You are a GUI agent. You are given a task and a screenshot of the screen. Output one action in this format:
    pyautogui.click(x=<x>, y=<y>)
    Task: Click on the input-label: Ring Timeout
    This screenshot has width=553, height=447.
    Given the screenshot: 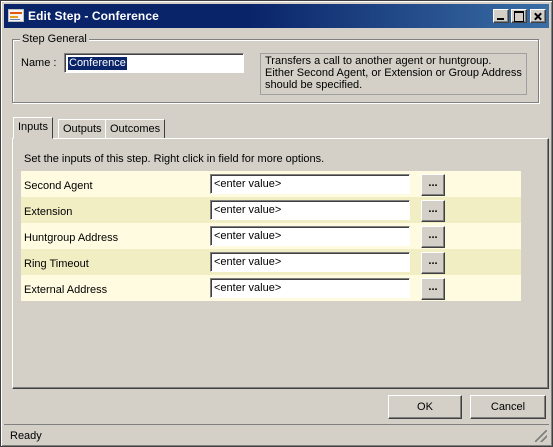 What is the action you would take?
    pyautogui.click(x=56, y=264)
    